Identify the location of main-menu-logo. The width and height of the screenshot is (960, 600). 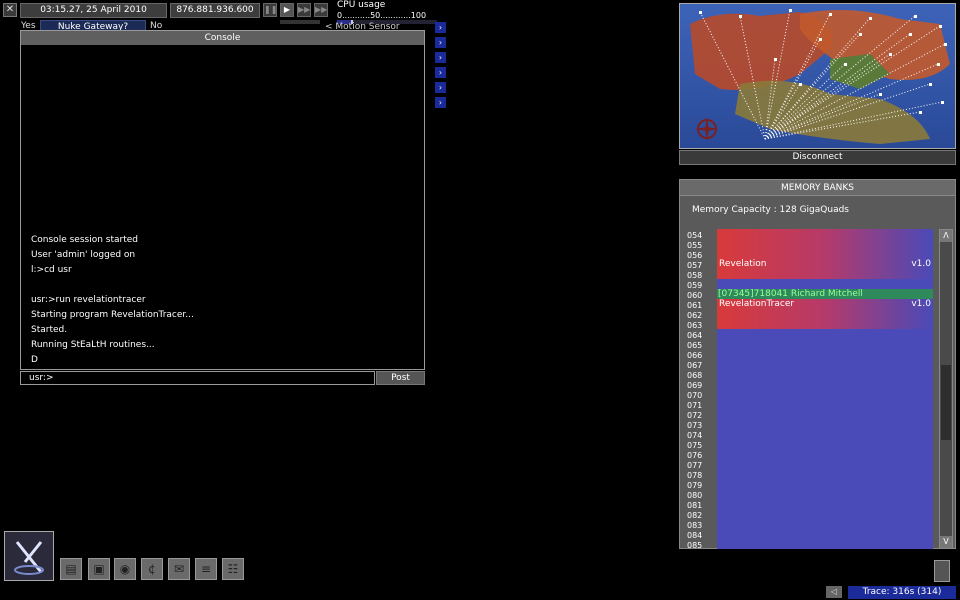
(29, 556).